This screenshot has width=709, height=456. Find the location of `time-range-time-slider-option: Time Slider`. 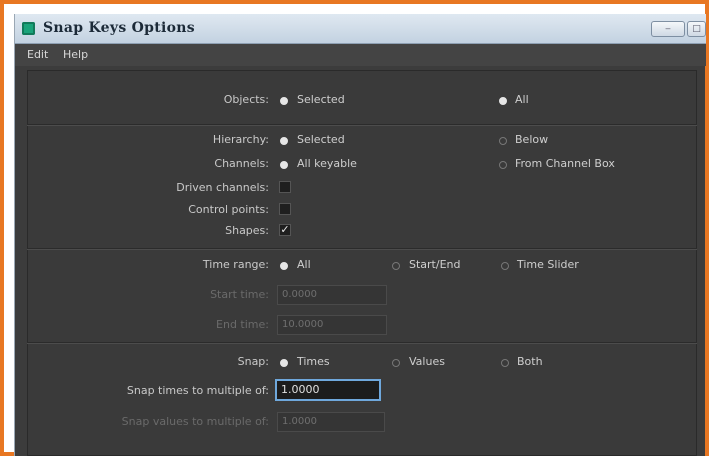

time-range-time-slider-option: Time Slider is located at coordinates (548, 264).